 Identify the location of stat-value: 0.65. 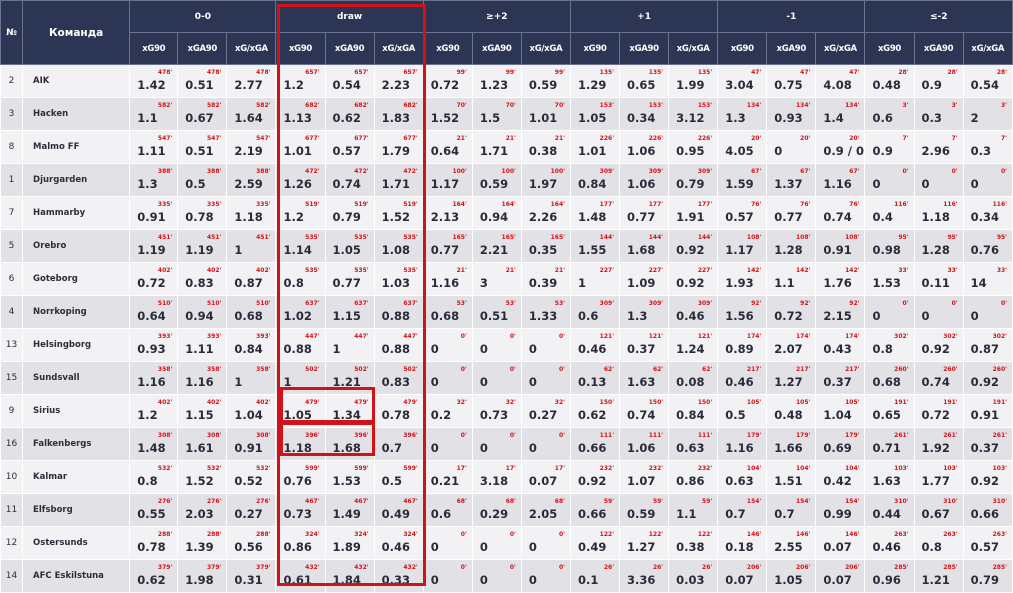
(886, 415).